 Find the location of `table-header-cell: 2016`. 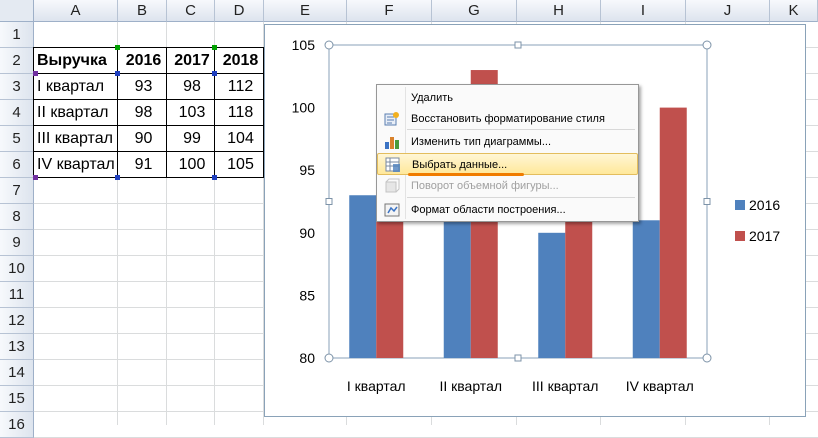

table-header-cell: 2016 is located at coordinates (143, 61).